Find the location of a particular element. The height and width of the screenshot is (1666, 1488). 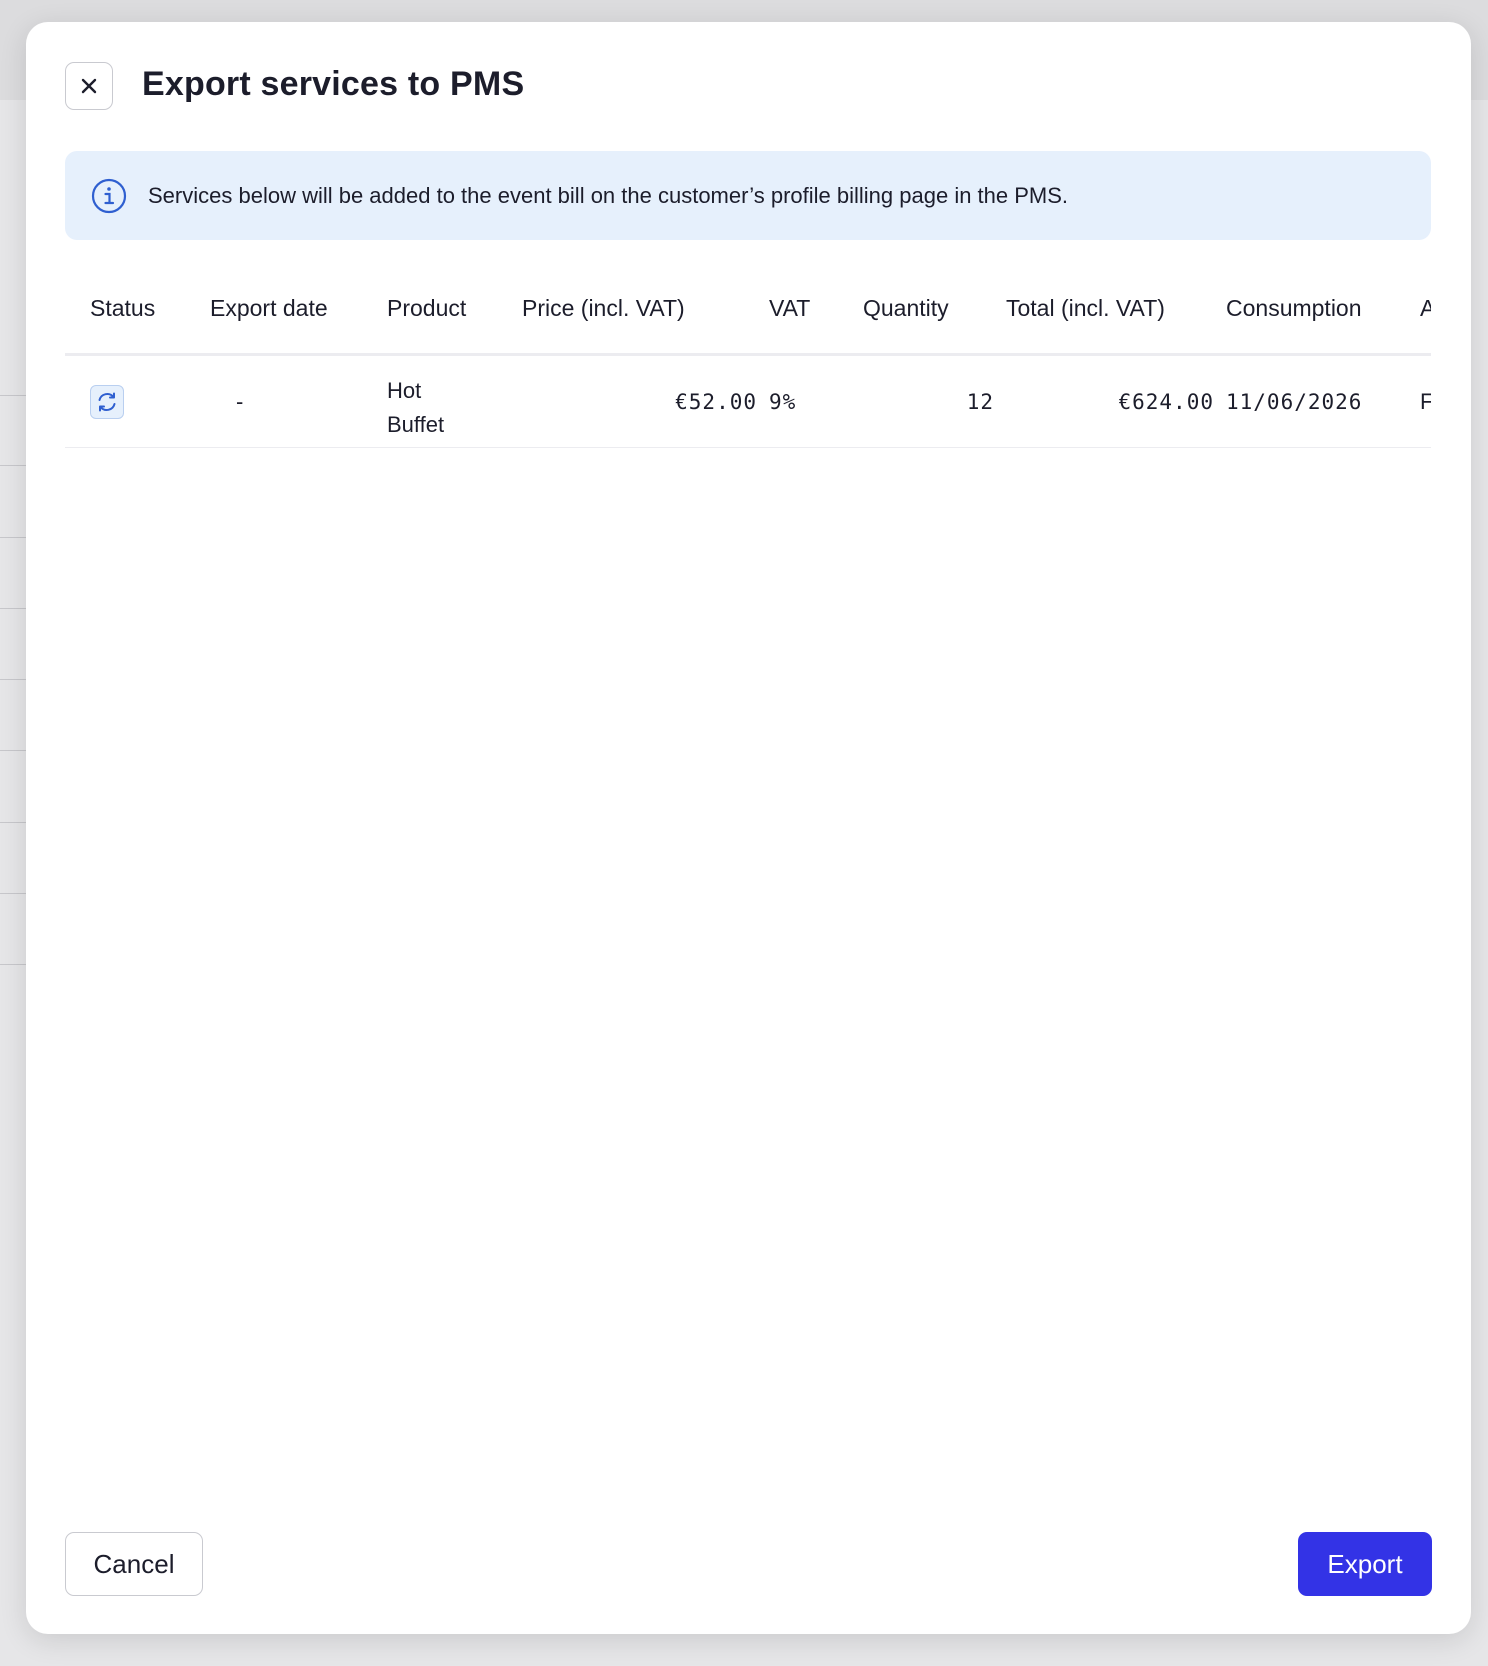

info-icon is located at coordinates (109, 196).